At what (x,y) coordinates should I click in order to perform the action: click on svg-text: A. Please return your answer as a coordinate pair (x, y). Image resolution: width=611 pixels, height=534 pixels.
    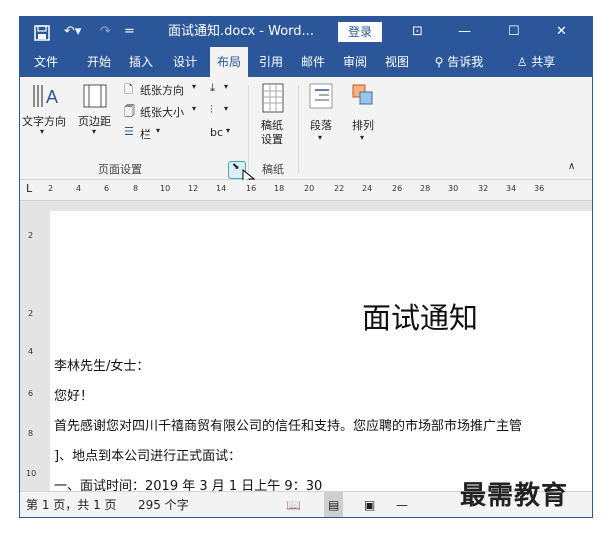
    Looking at the image, I should click on (52, 97).